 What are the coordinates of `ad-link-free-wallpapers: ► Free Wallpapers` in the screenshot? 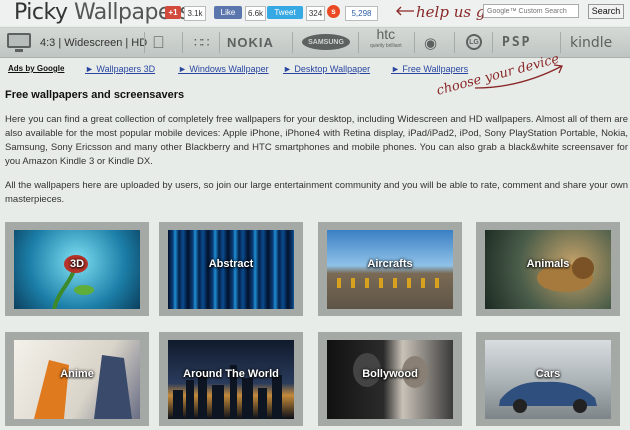 It's located at (429, 69).